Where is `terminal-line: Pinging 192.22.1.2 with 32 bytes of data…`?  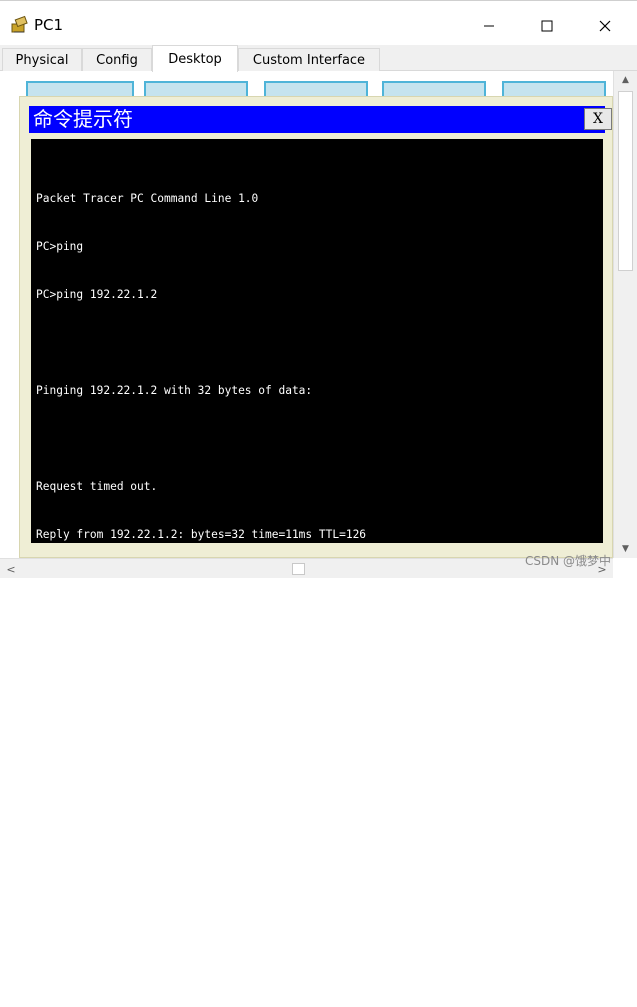
terminal-line: Pinging 192.22.1.2 with 32 bytes of data… is located at coordinates (174, 390).